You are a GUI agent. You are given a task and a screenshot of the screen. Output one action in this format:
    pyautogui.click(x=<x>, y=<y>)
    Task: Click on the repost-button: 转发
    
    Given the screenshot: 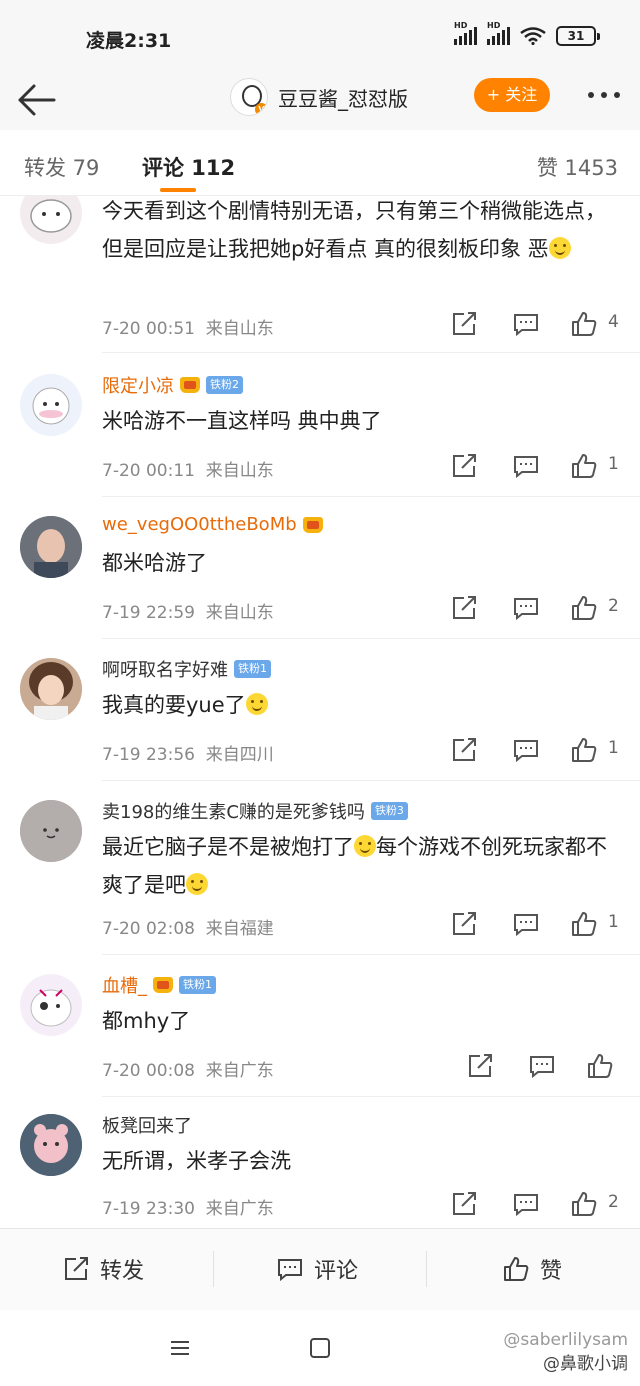 What is the action you would take?
    pyautogui.click(x=103, y=1269)
    